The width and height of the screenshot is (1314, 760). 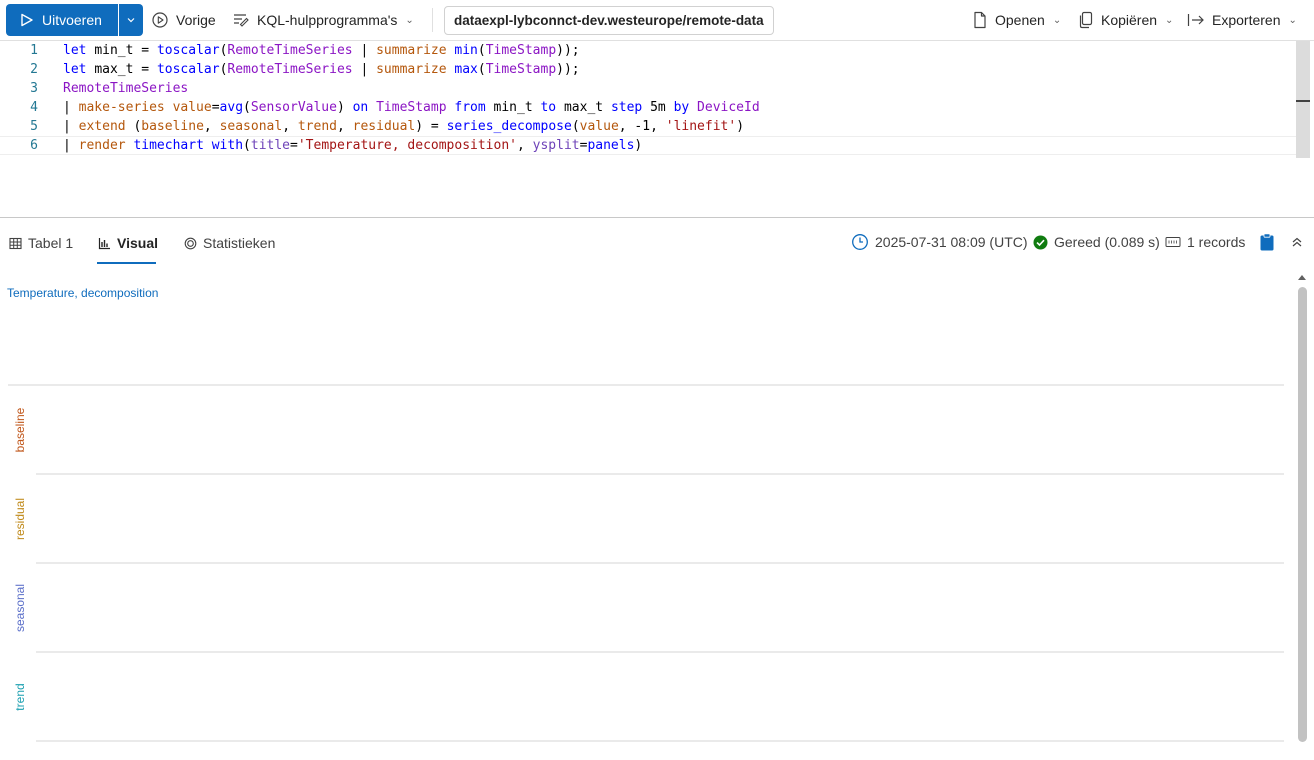 I want to click on records-text: 1 records, so click(x=1216, y=242).